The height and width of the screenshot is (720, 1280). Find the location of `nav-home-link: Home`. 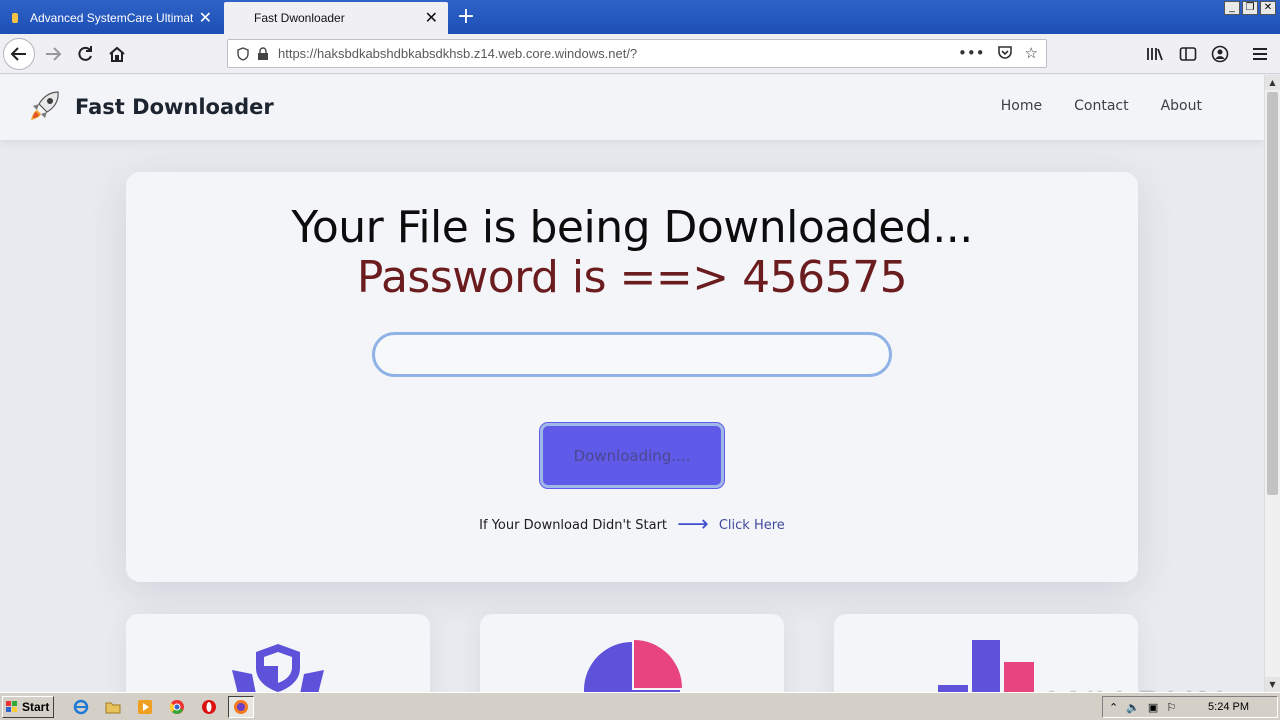

nav-home-link: Home is located at coordinates (1021, 106).